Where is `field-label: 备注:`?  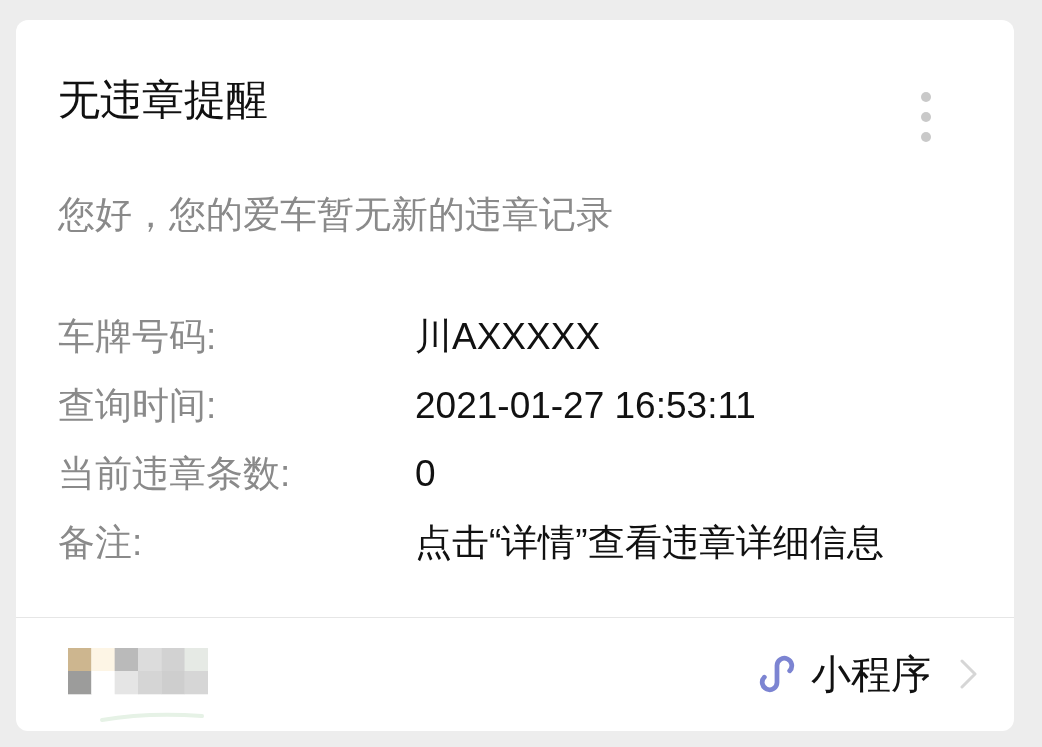
field-label: 备注: is located at coordinates (101, 543).